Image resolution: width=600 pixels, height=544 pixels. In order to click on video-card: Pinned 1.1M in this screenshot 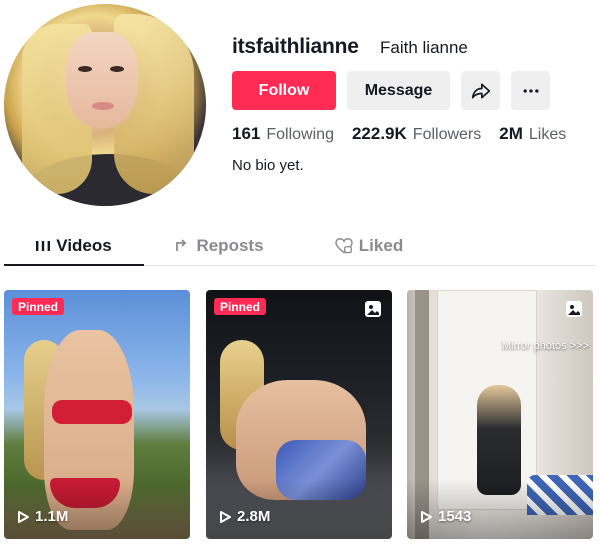, I will do `click(97, 414)`.